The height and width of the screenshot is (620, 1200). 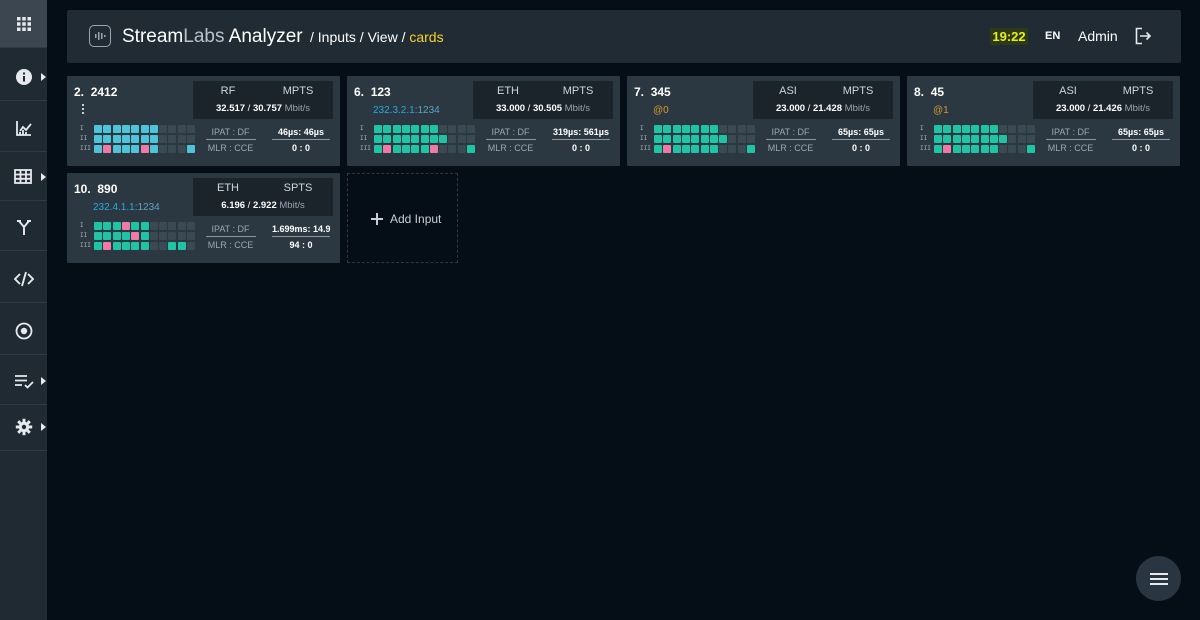 I want to click on more-options-icon, so click(x=83, y=110).